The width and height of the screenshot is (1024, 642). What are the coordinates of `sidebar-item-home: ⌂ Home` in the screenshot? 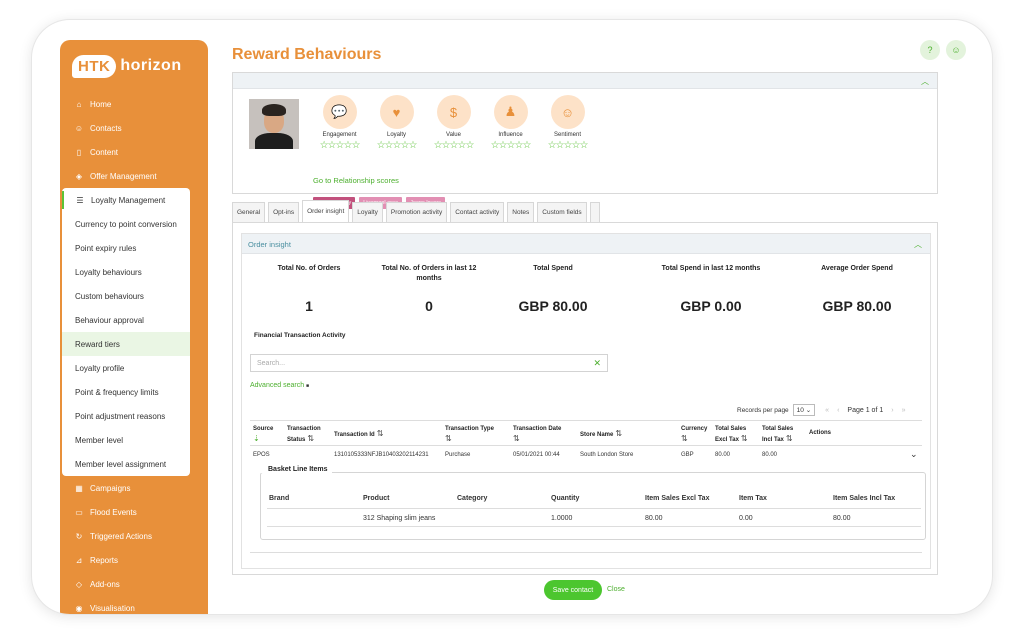 It's located at (134, 104).